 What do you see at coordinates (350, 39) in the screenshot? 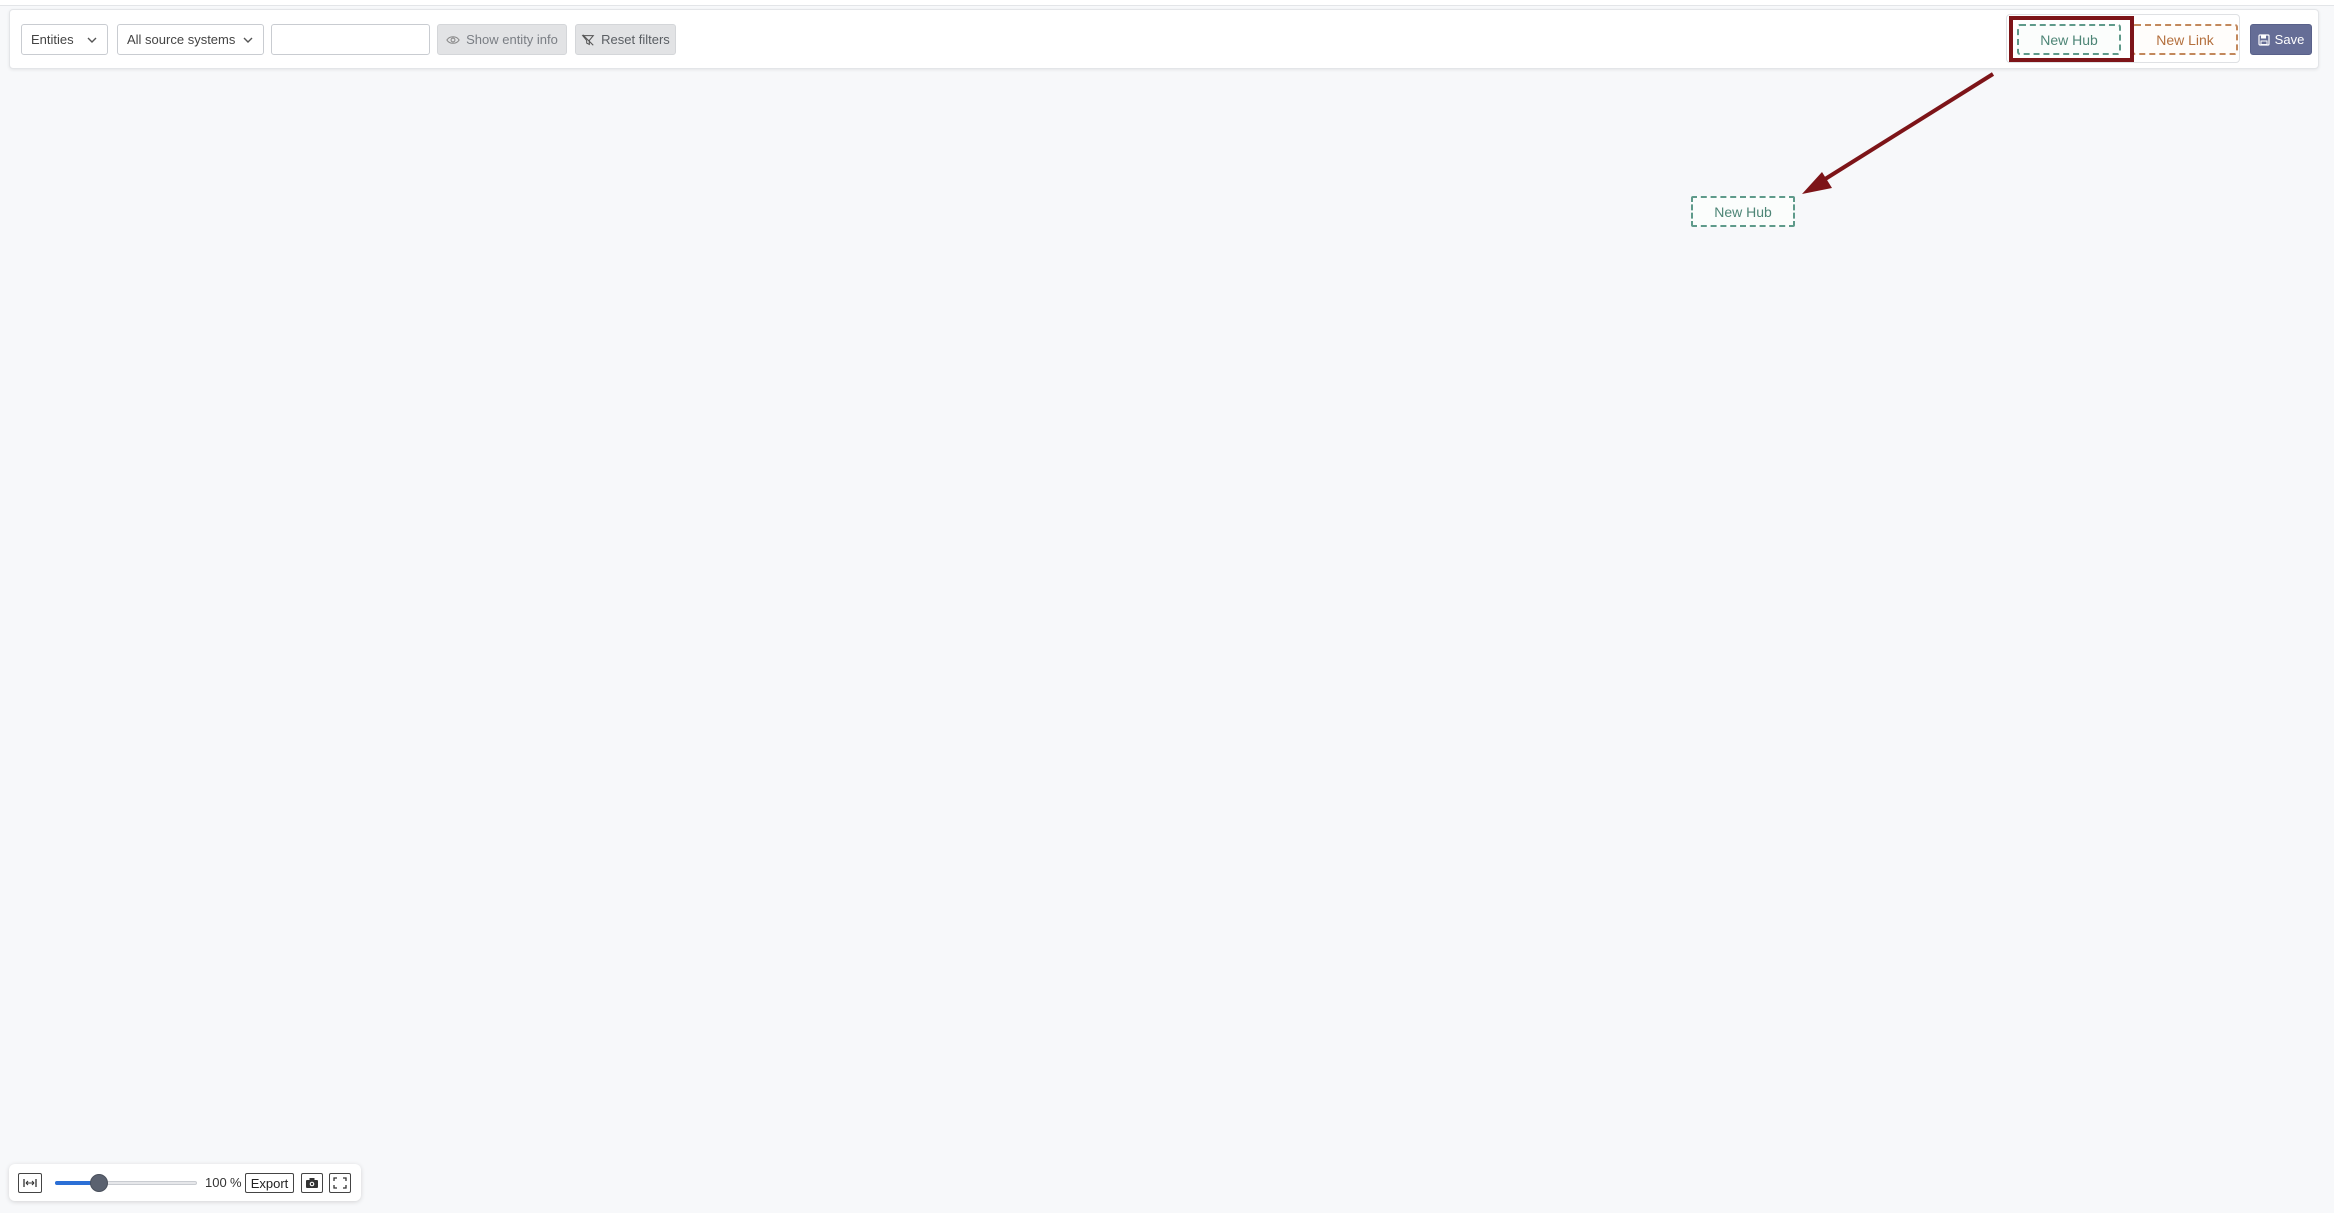
I see `search-input` at bounding box center [350, 39].